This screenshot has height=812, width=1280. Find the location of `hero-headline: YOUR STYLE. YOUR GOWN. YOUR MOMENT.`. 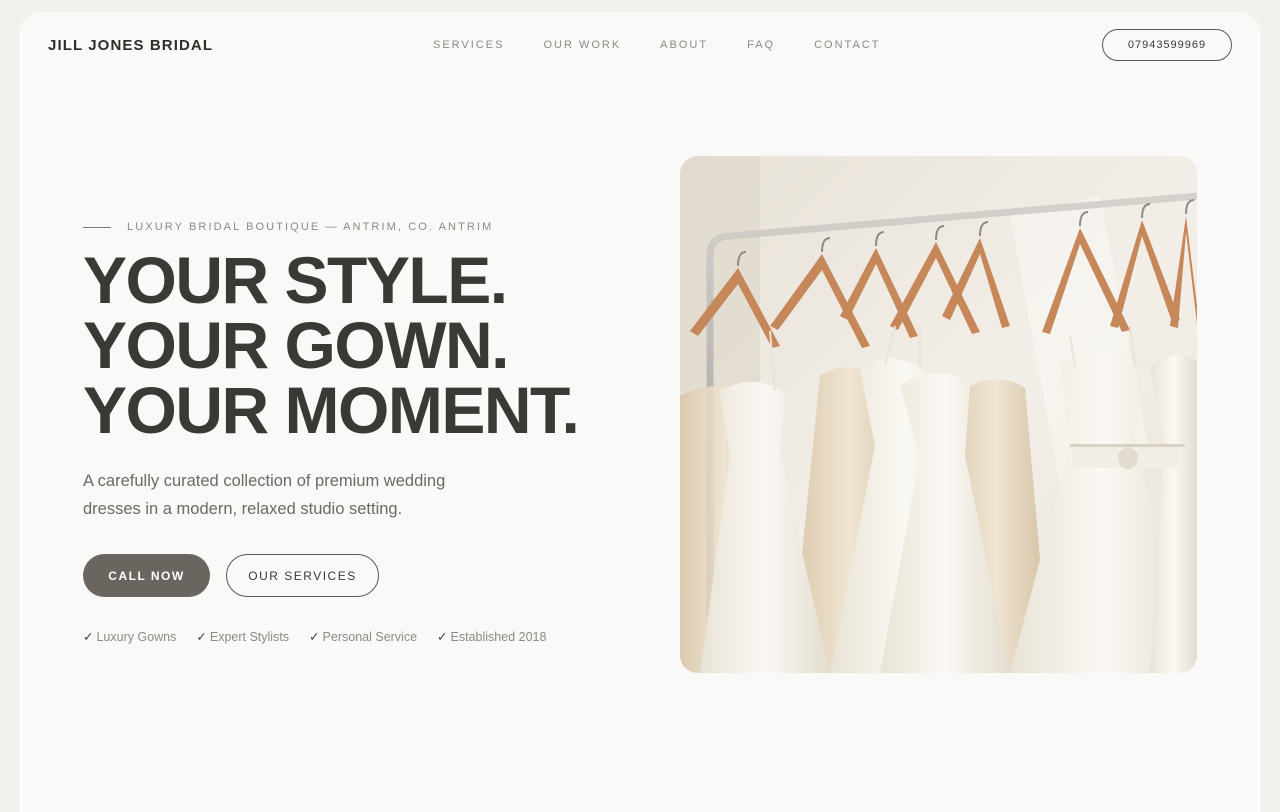

hero-headline: YOUR STYLE. YOUR GOWN. YOUR MOMENT. is located at coordinates (331, 345).